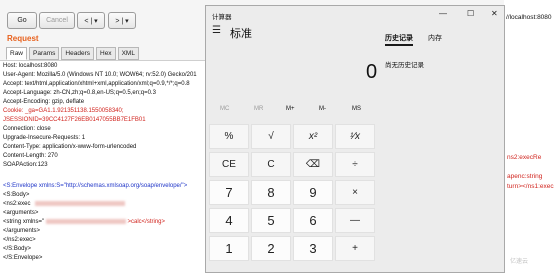  Describe the element at coordinates (443, 13) in the screenshot. I see `minimize-icon: —` at that location.